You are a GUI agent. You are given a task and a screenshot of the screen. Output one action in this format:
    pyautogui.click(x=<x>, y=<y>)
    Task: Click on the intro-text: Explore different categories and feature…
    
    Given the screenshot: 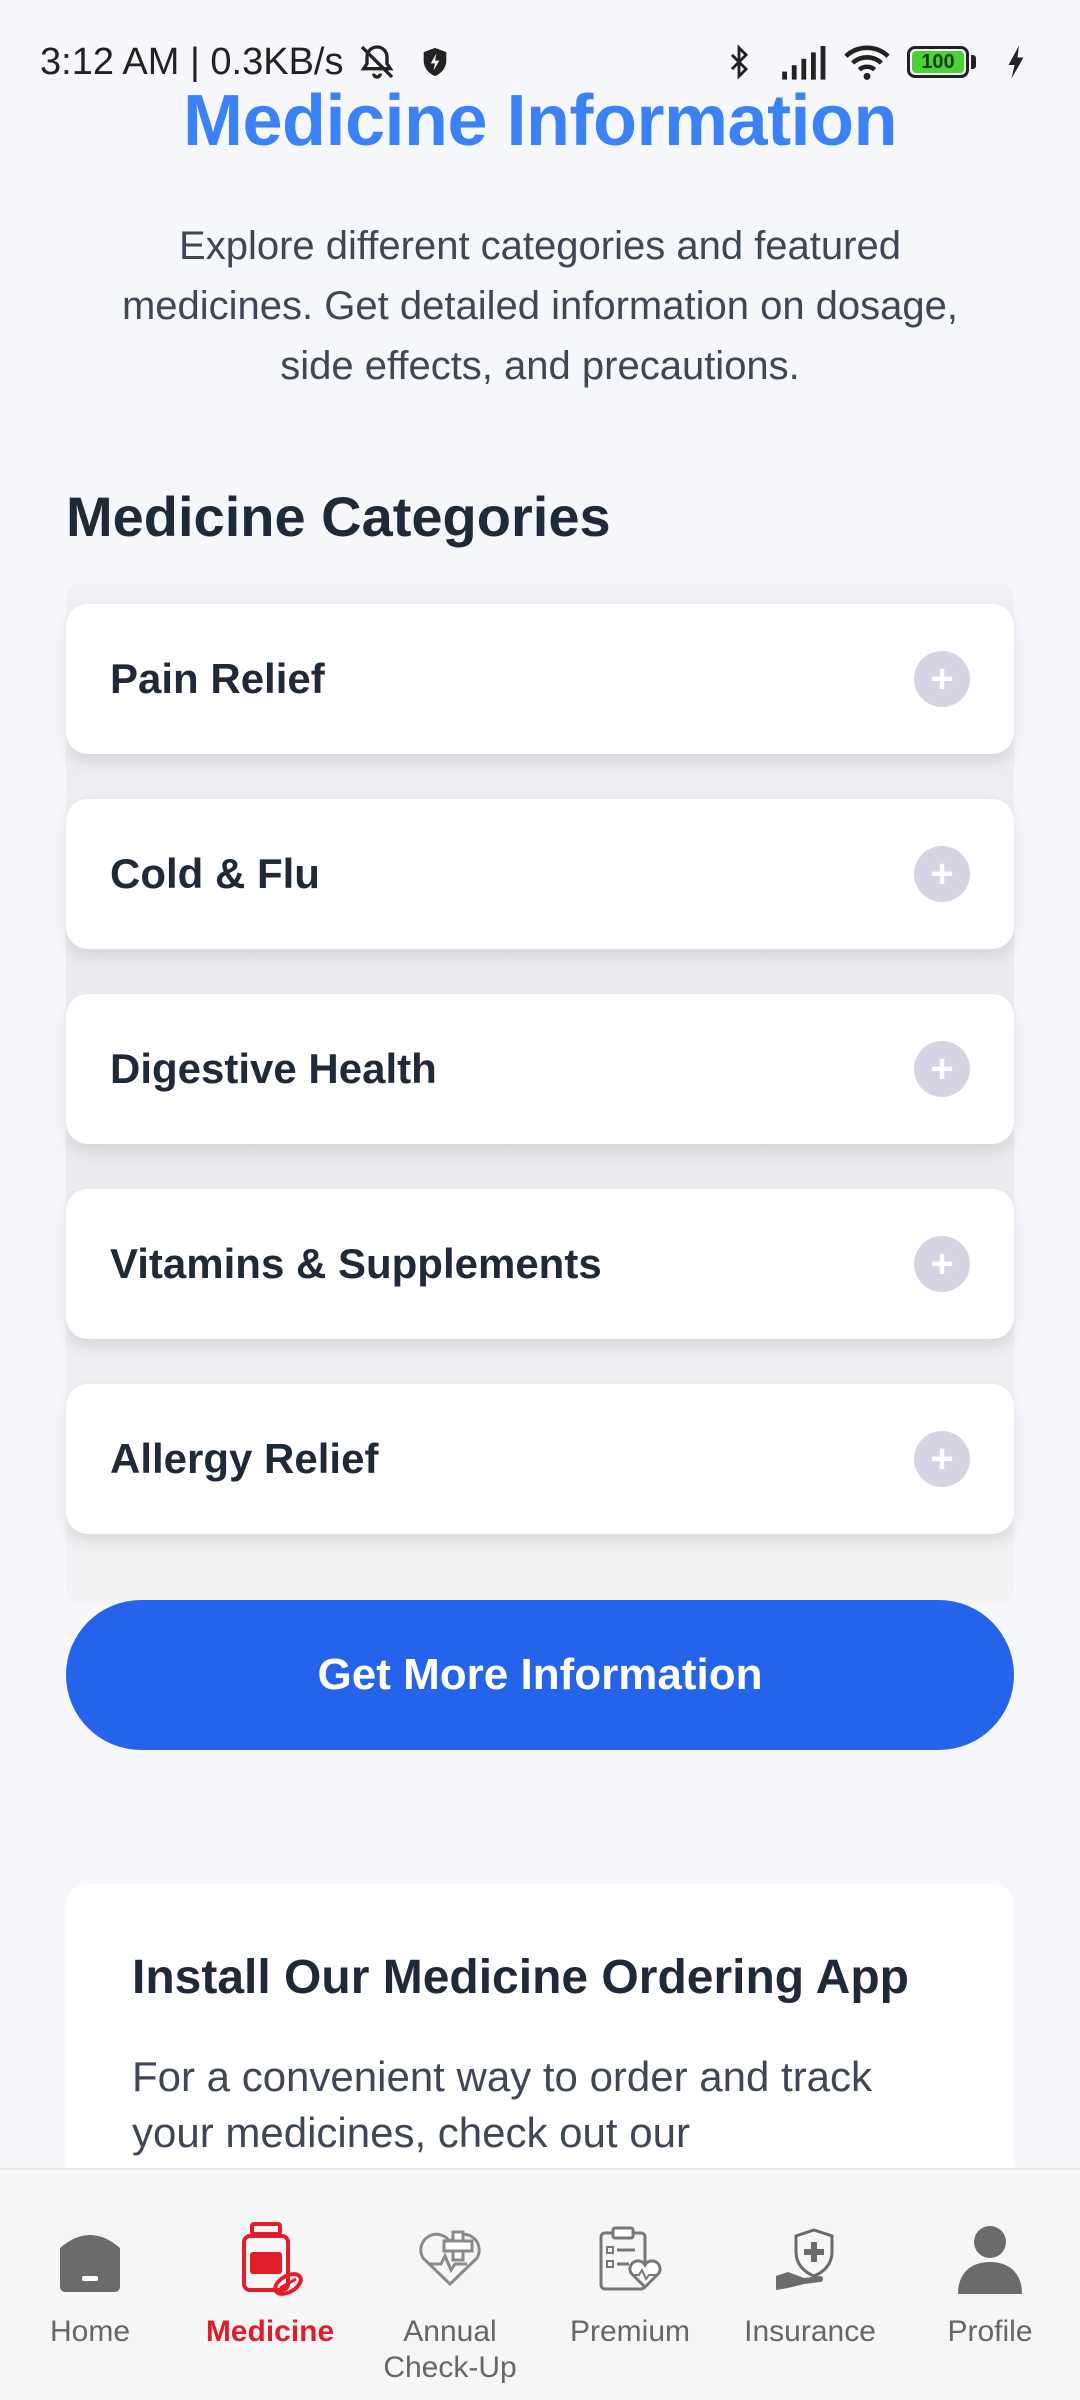 What is the action you would take?
    pyautogui.click(x=540, y=306)
    